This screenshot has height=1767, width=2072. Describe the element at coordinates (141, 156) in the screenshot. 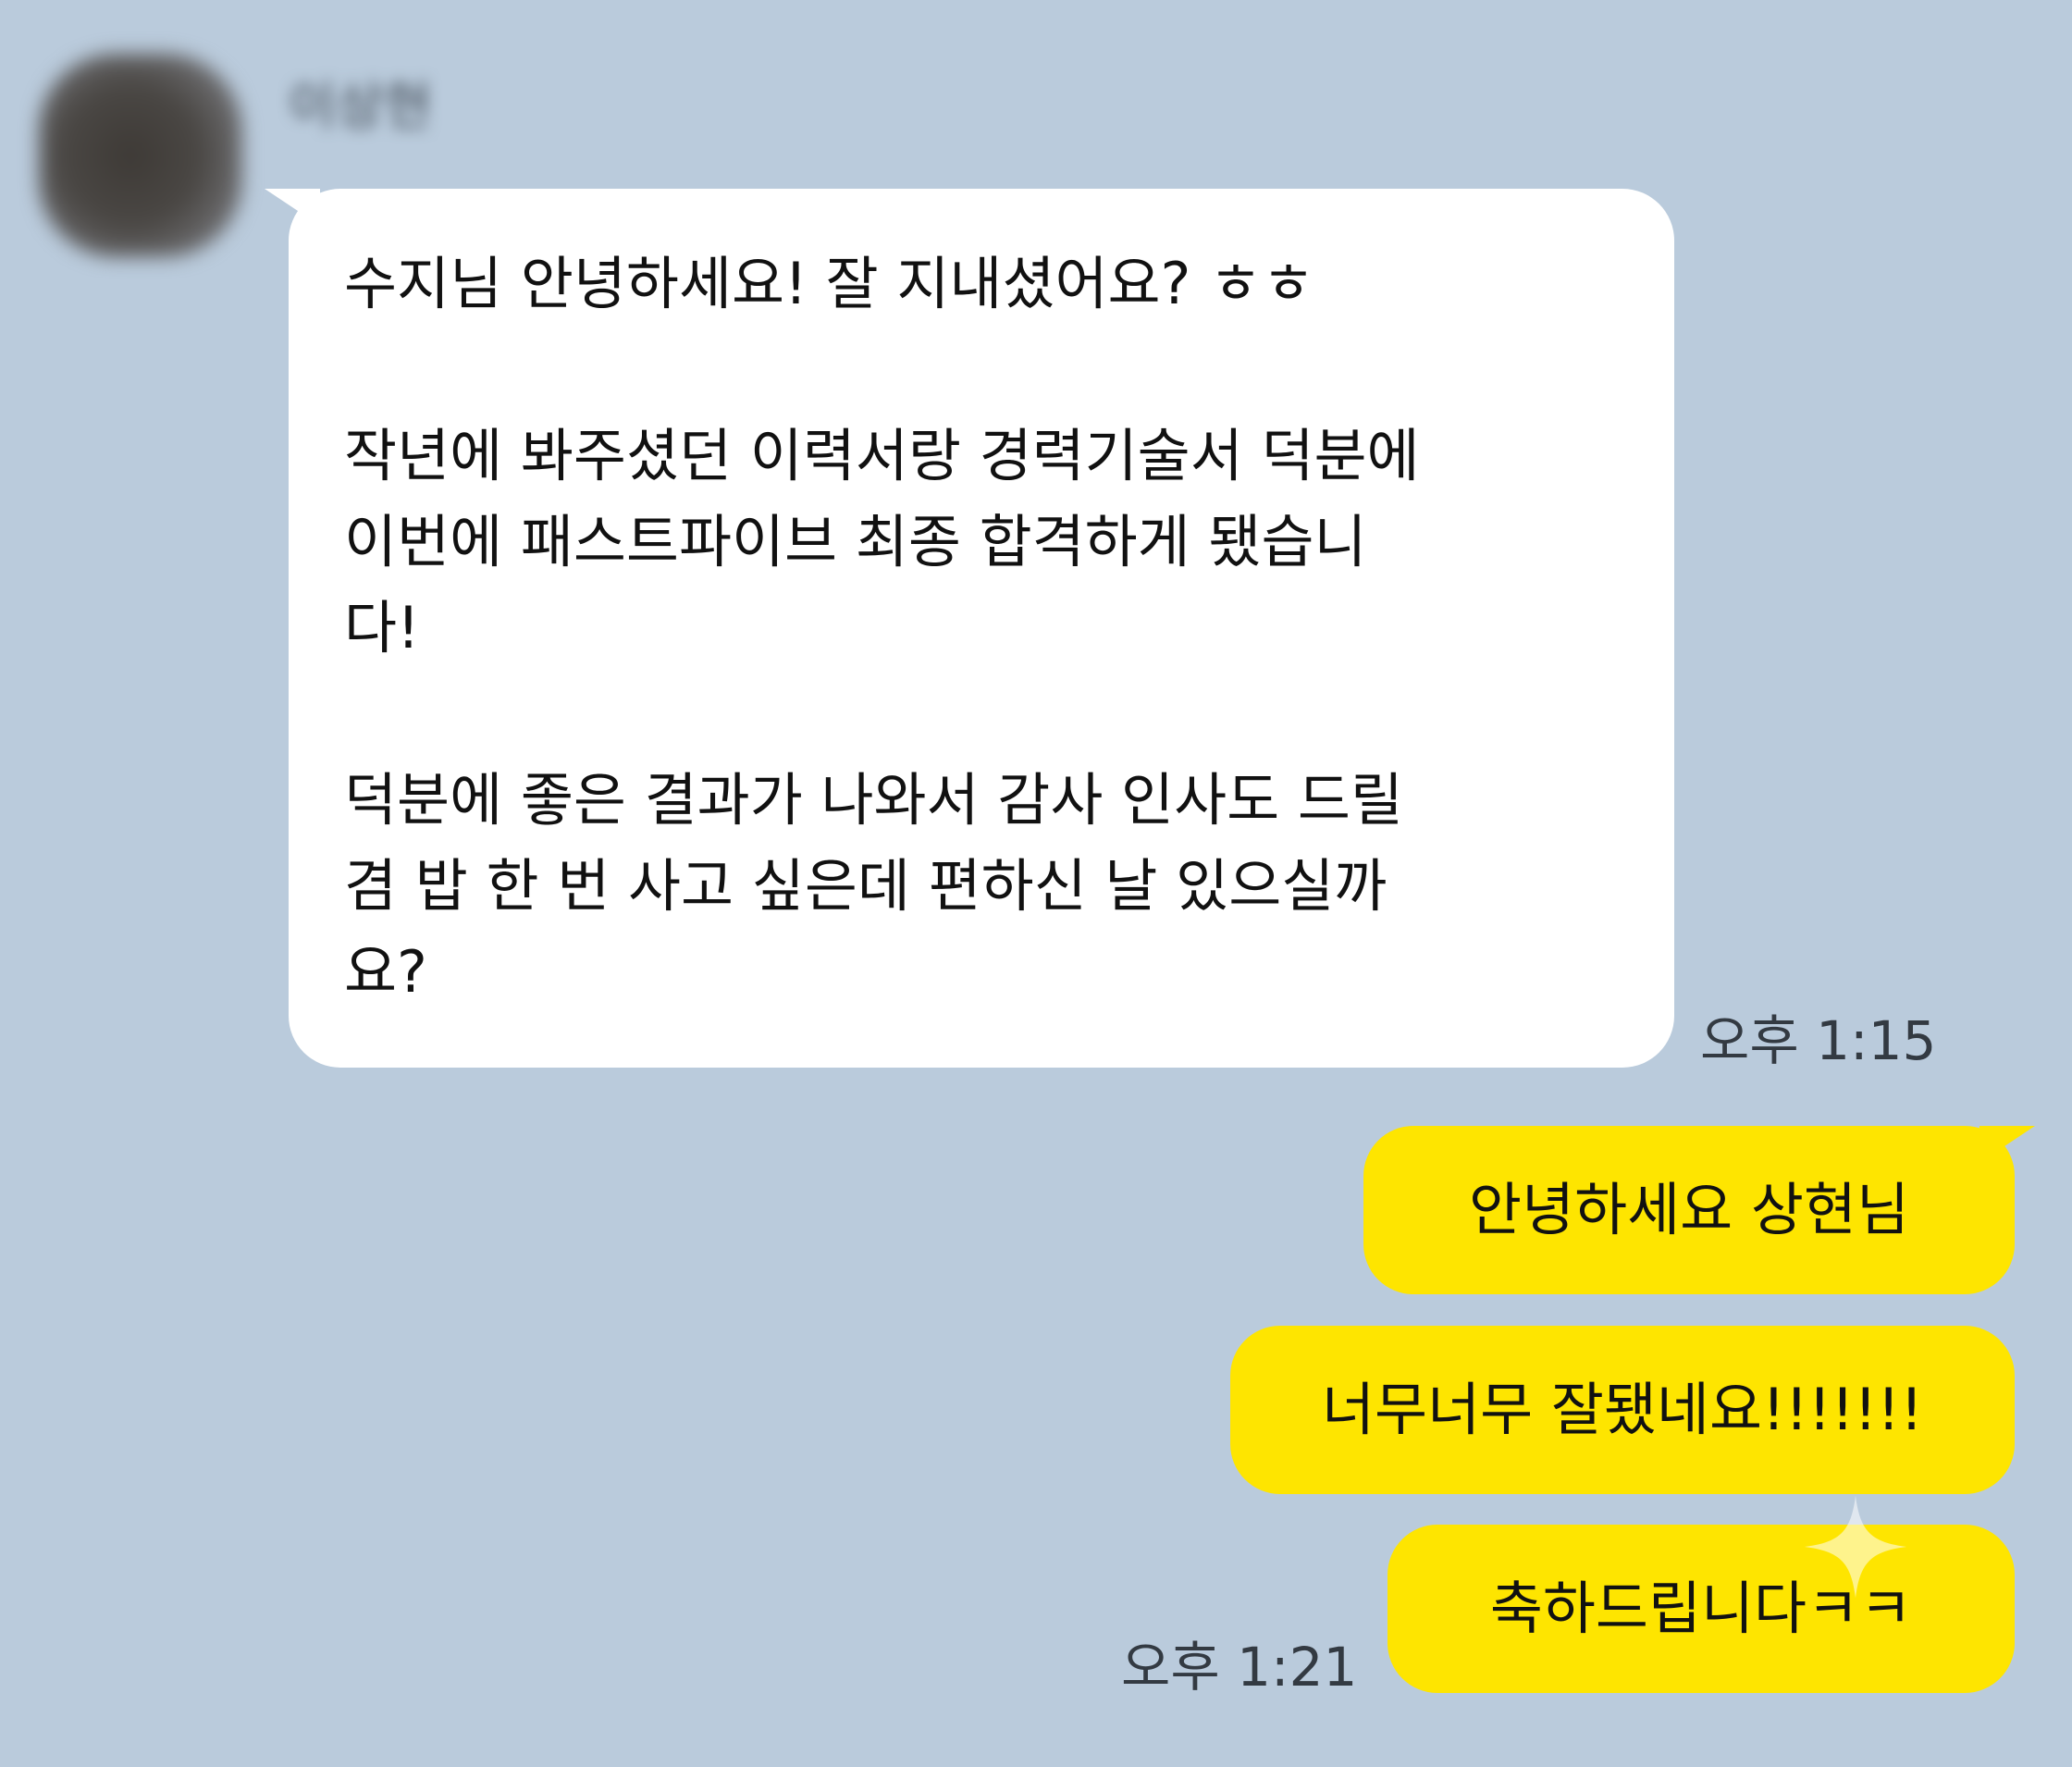

I see `sender-avatar` at that location.